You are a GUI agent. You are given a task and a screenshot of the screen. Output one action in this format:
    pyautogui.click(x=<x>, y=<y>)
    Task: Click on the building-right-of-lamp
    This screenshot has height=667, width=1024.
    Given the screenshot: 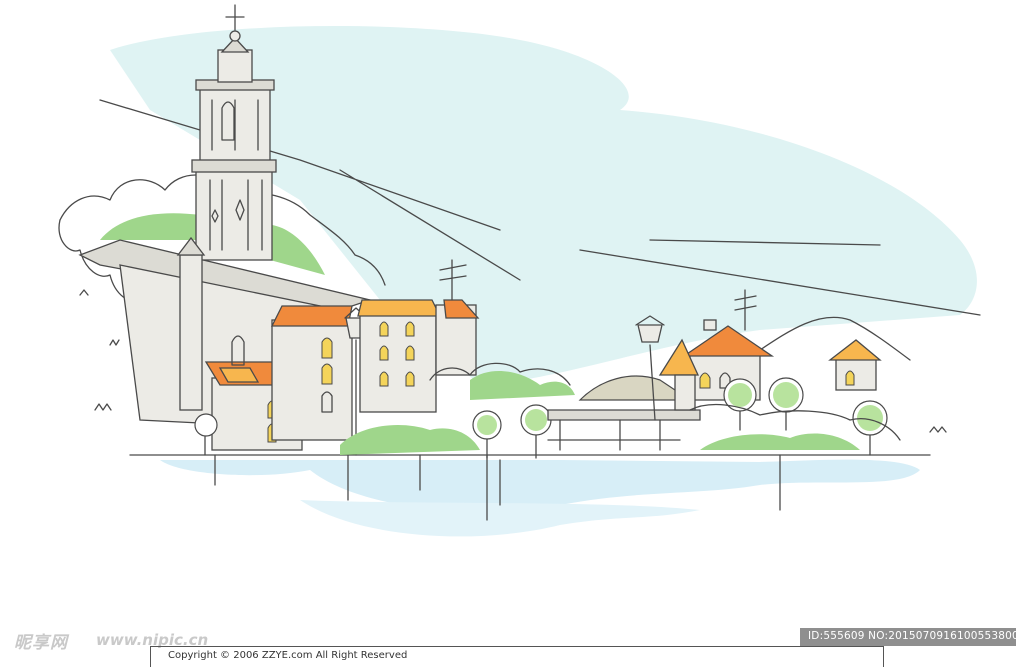 What is the action you would take?
    pyautogui.click(x=399, y=356)
    